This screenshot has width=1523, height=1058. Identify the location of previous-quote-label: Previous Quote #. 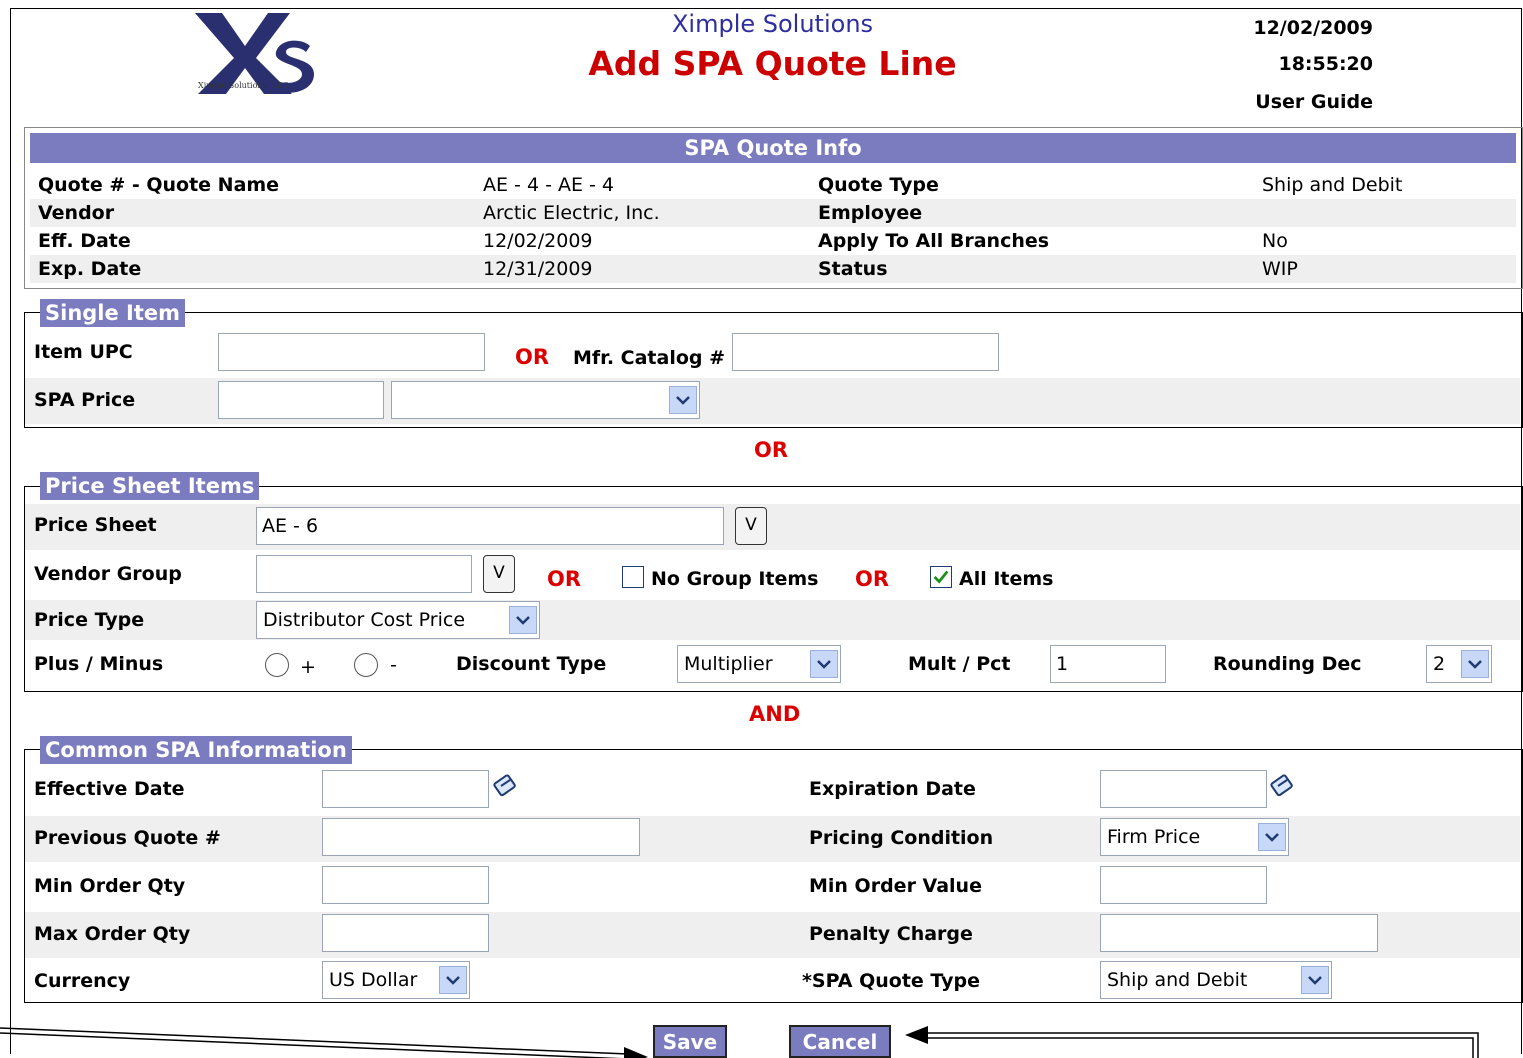
(127, 838).